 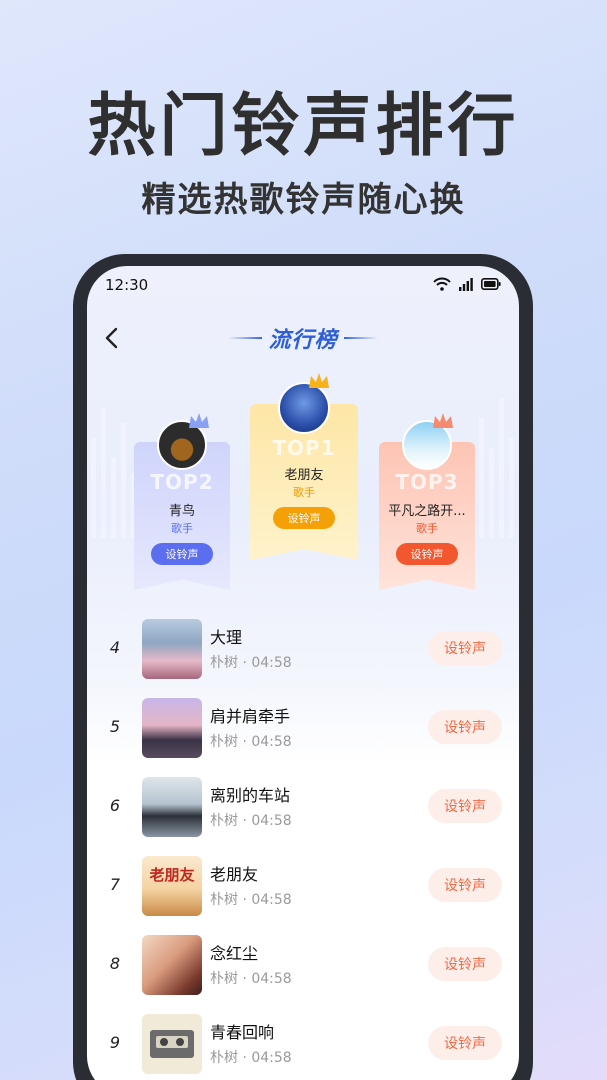 What do you see at coordinates (303, 728) in the screenshot?
I see `list-item: 5 肩并肩牵手 朴树 · 04:58 设铃声` at bounding box center [303, 728].